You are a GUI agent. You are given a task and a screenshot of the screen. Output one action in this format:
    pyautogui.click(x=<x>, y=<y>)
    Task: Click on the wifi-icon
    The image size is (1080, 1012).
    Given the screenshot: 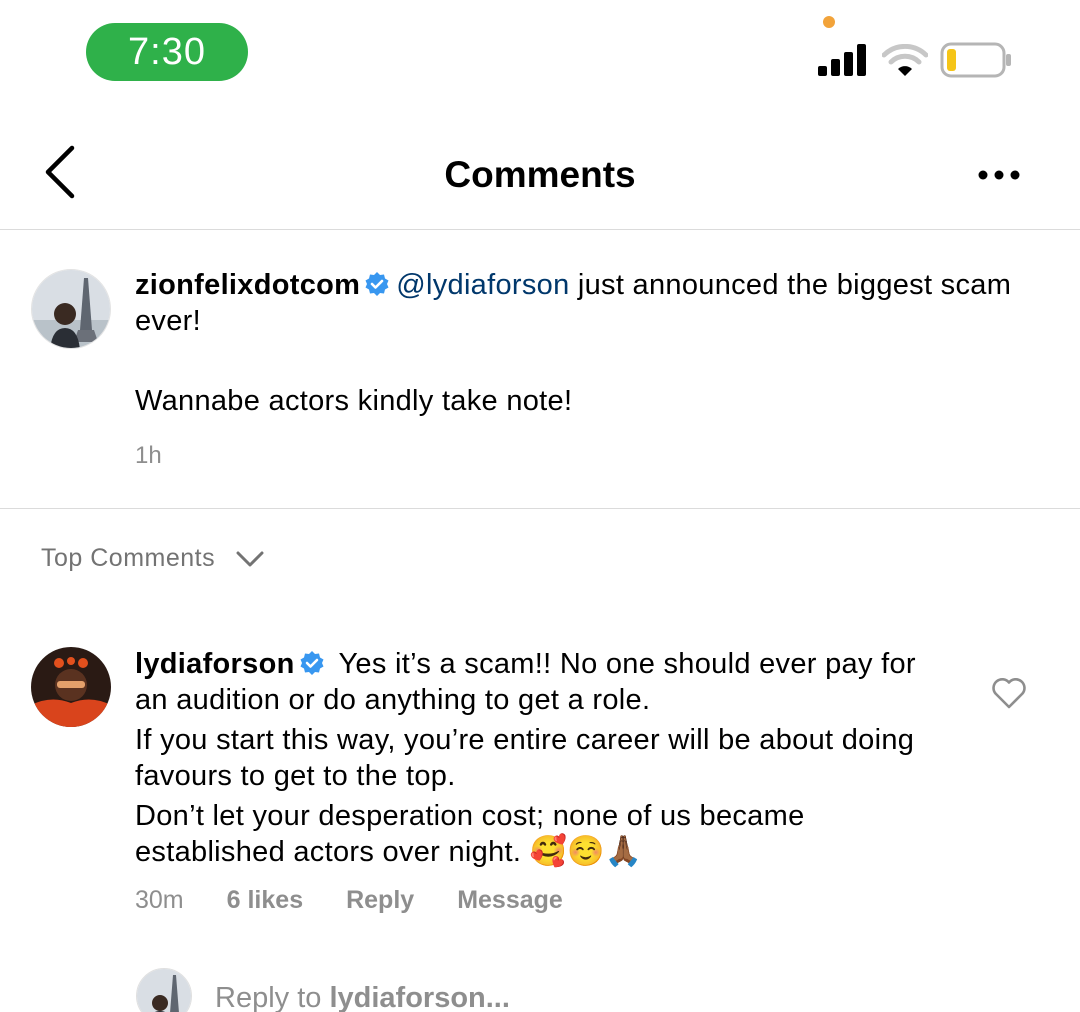 What is the action you would take?
    pyautogui.click(x=905, y=60)
    